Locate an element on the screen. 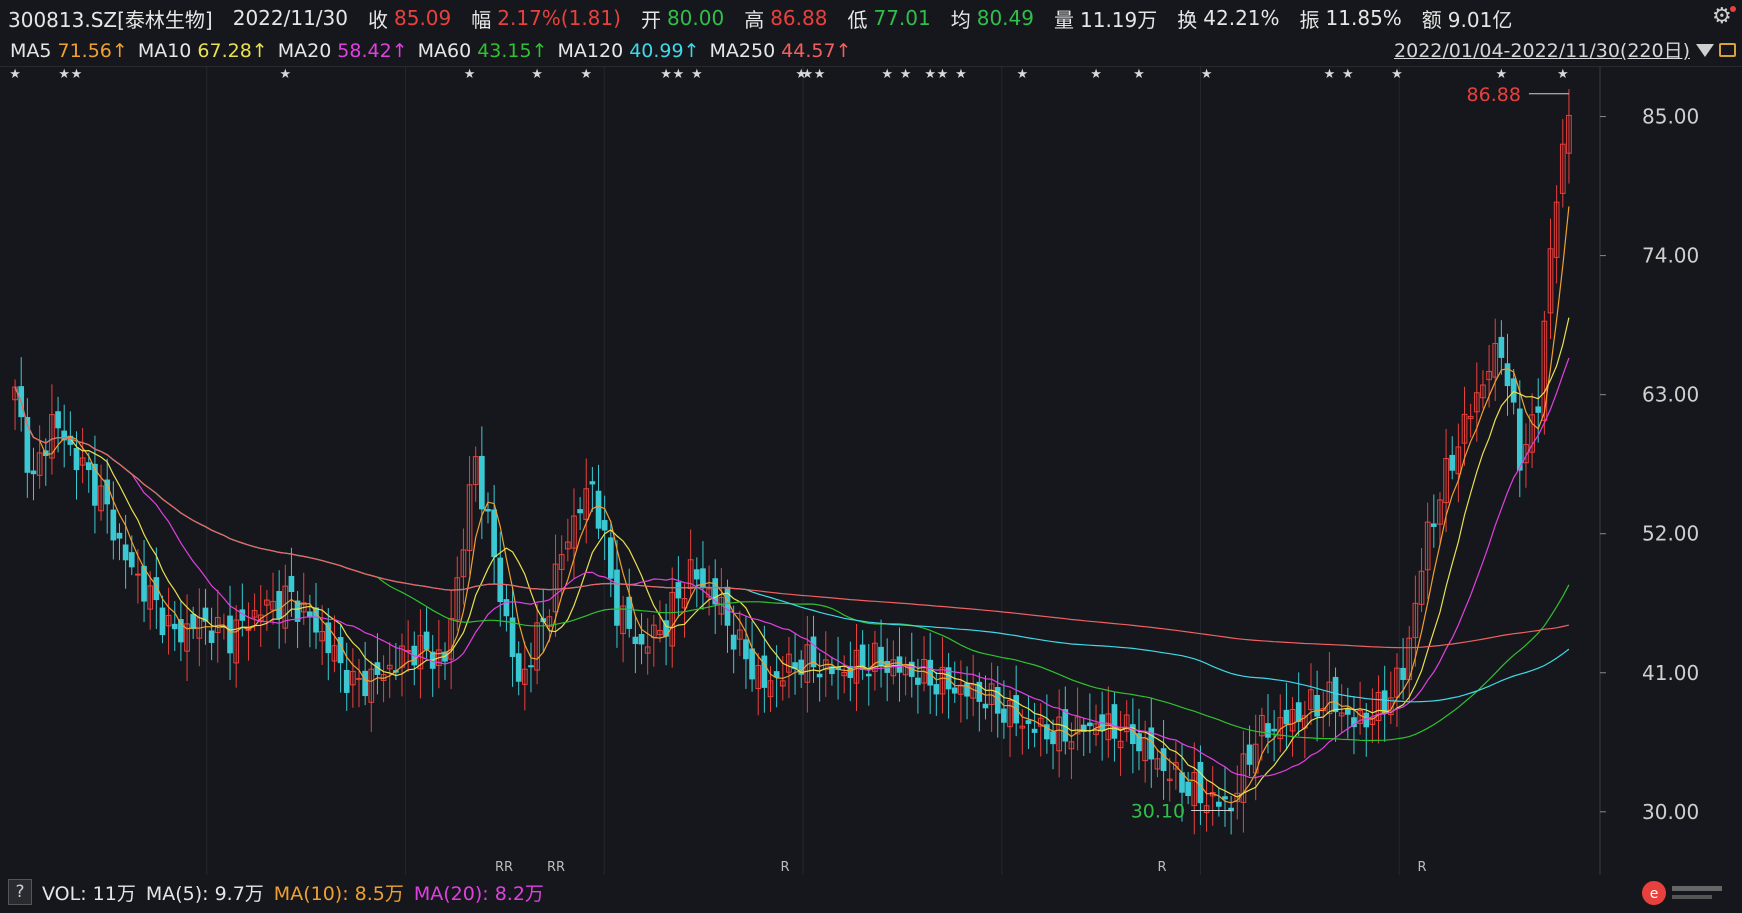 The image size is (1742, 913). y-tick-label: 30.00 is located at coordinates (1670, 812).